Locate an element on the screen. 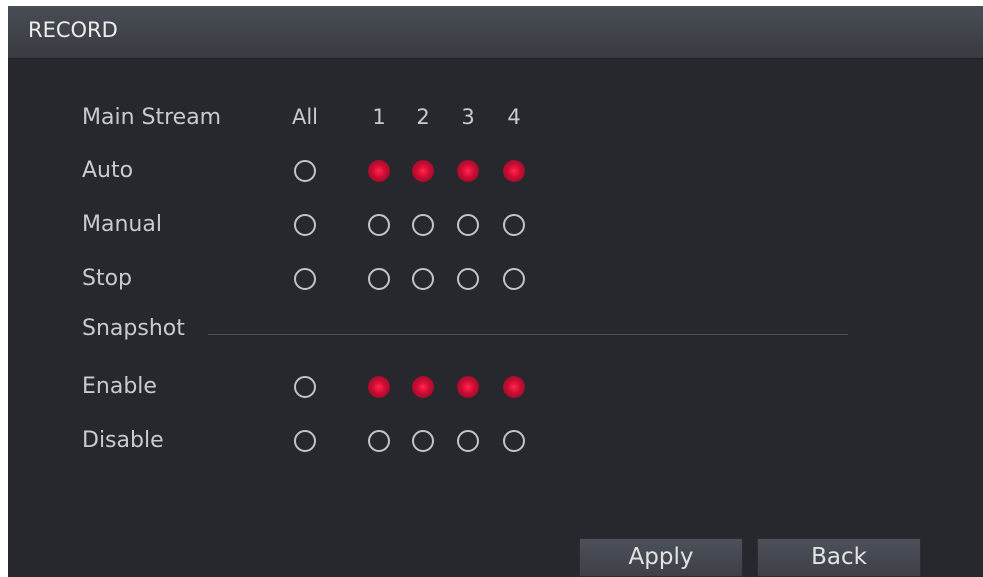 This screenshot has width=983, height=577. snapshot-section-header: Snapshot is located at coordinates (495, 331).